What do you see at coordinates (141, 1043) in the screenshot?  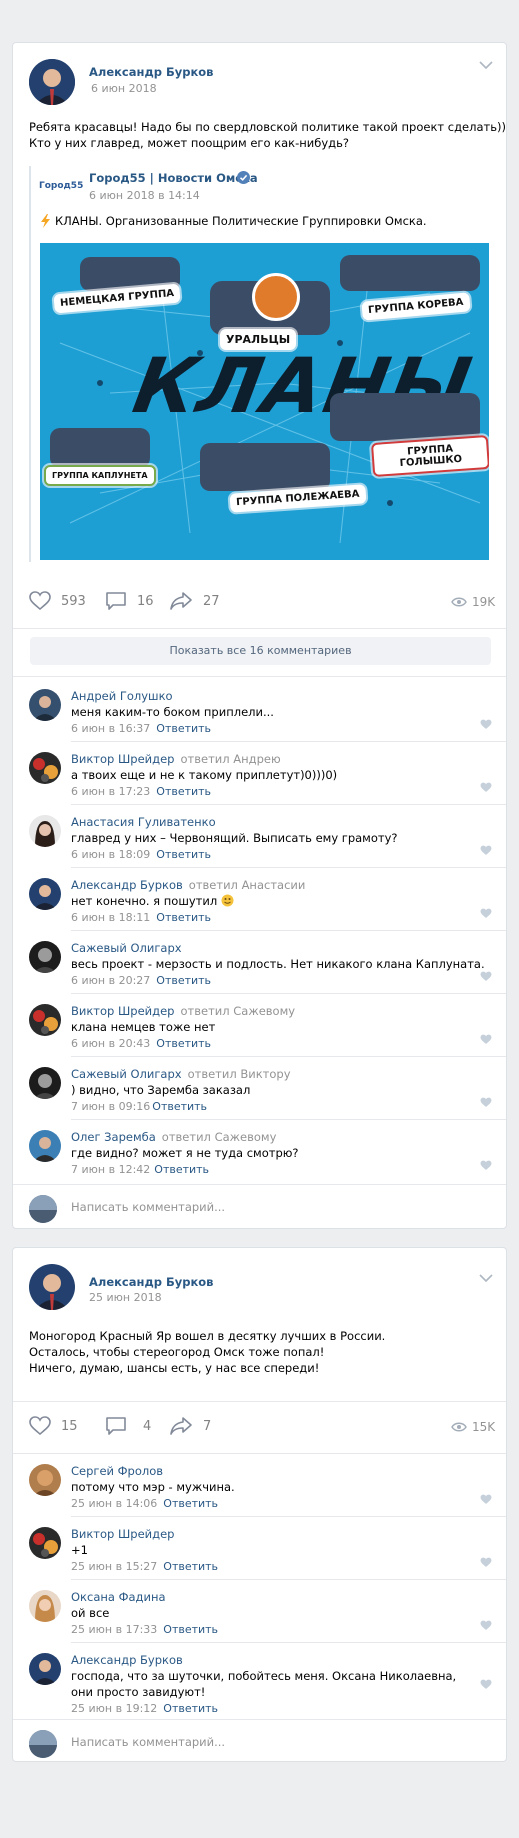 I see `comment-meta: 6 июн в 20:43 Ответить` at bounding box center [141, 1043].